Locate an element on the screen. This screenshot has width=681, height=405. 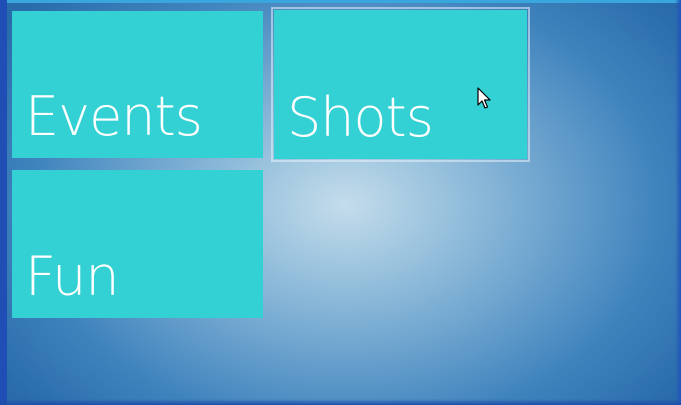
tile-shots: Shots is located at coordinates (400, 84).